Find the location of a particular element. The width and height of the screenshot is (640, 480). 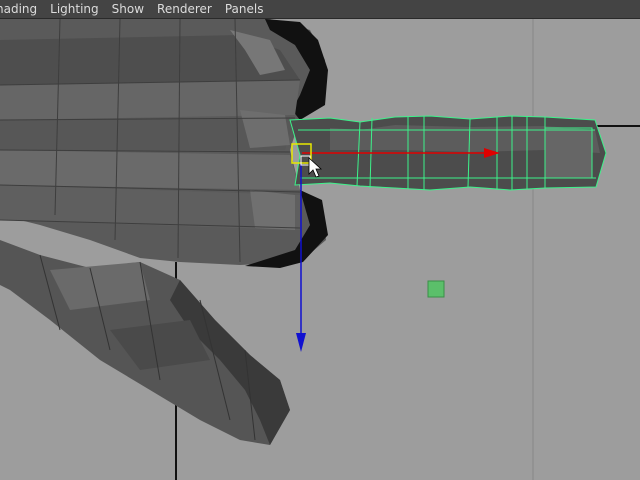

z-axis-arrow is located at coordinates (301, 342).